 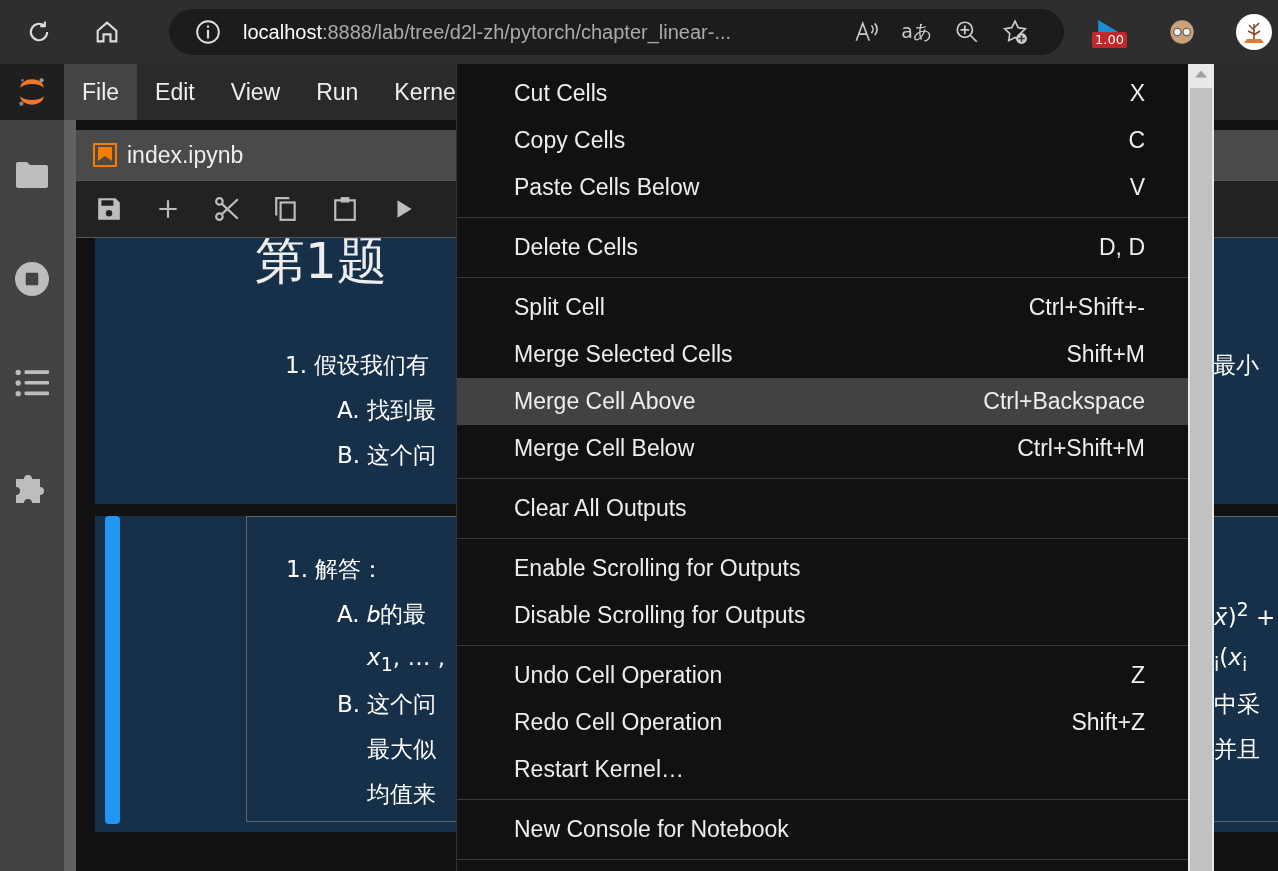 I want to click on scroll-thumb, so click(x=1201, y=479).